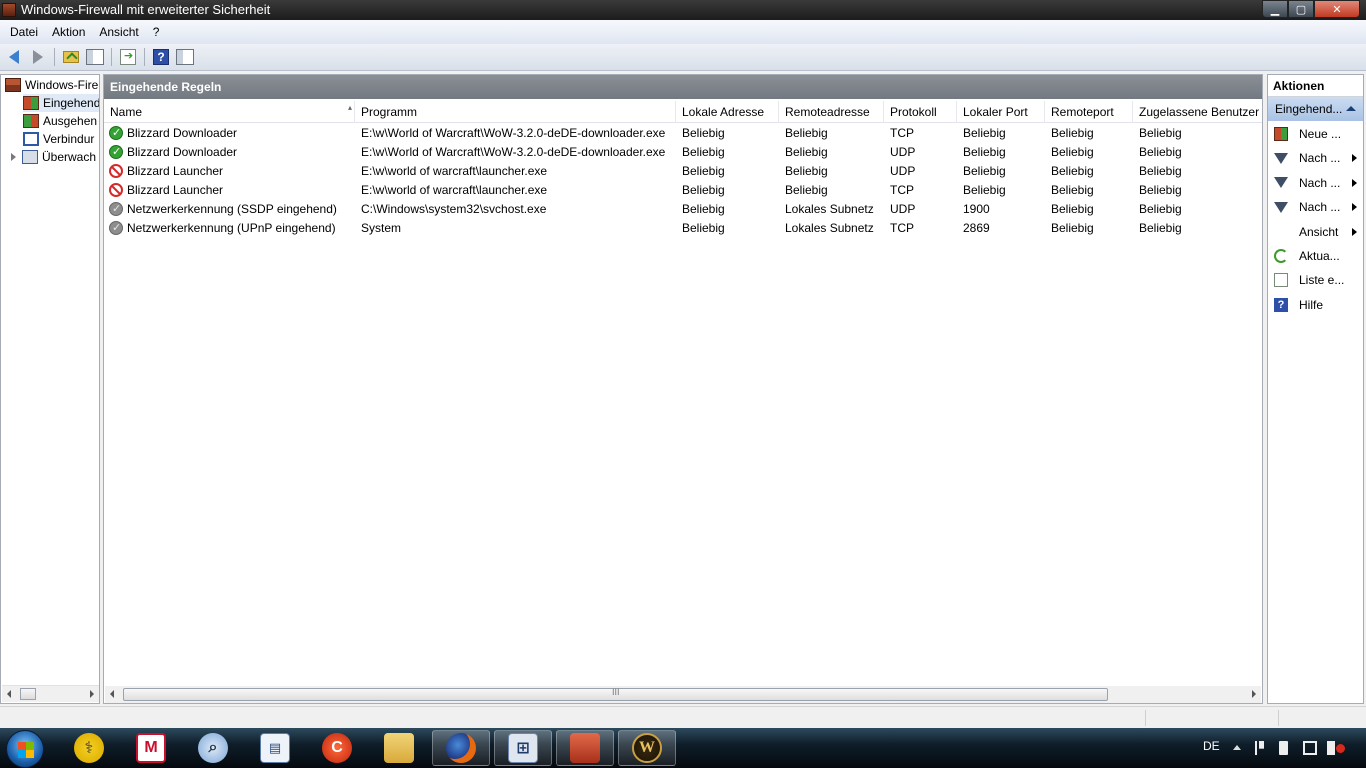 This screenshot has width=1366, height=768. I want to click on show-hide-action-pane-icon, so click(185, 57).